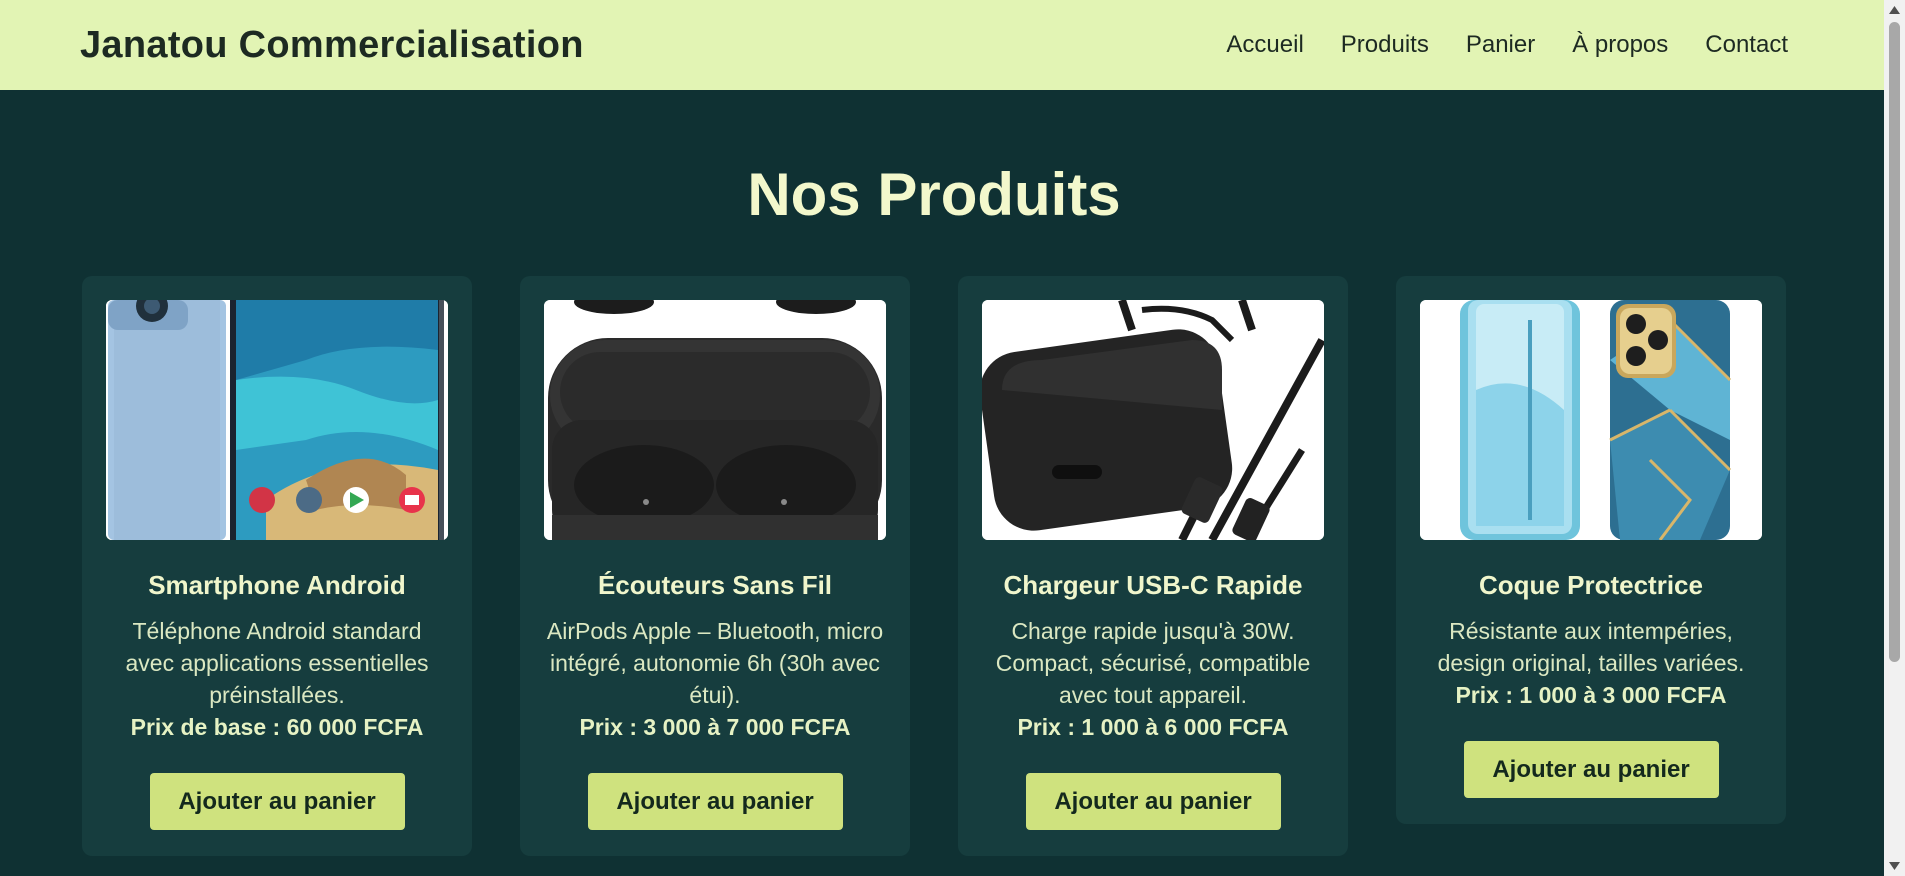  Describe the element at coordinates (1591, 695) in the screenshot. I see `product-price: Prix : 1 000 à 3 000 FCFA` at that location.